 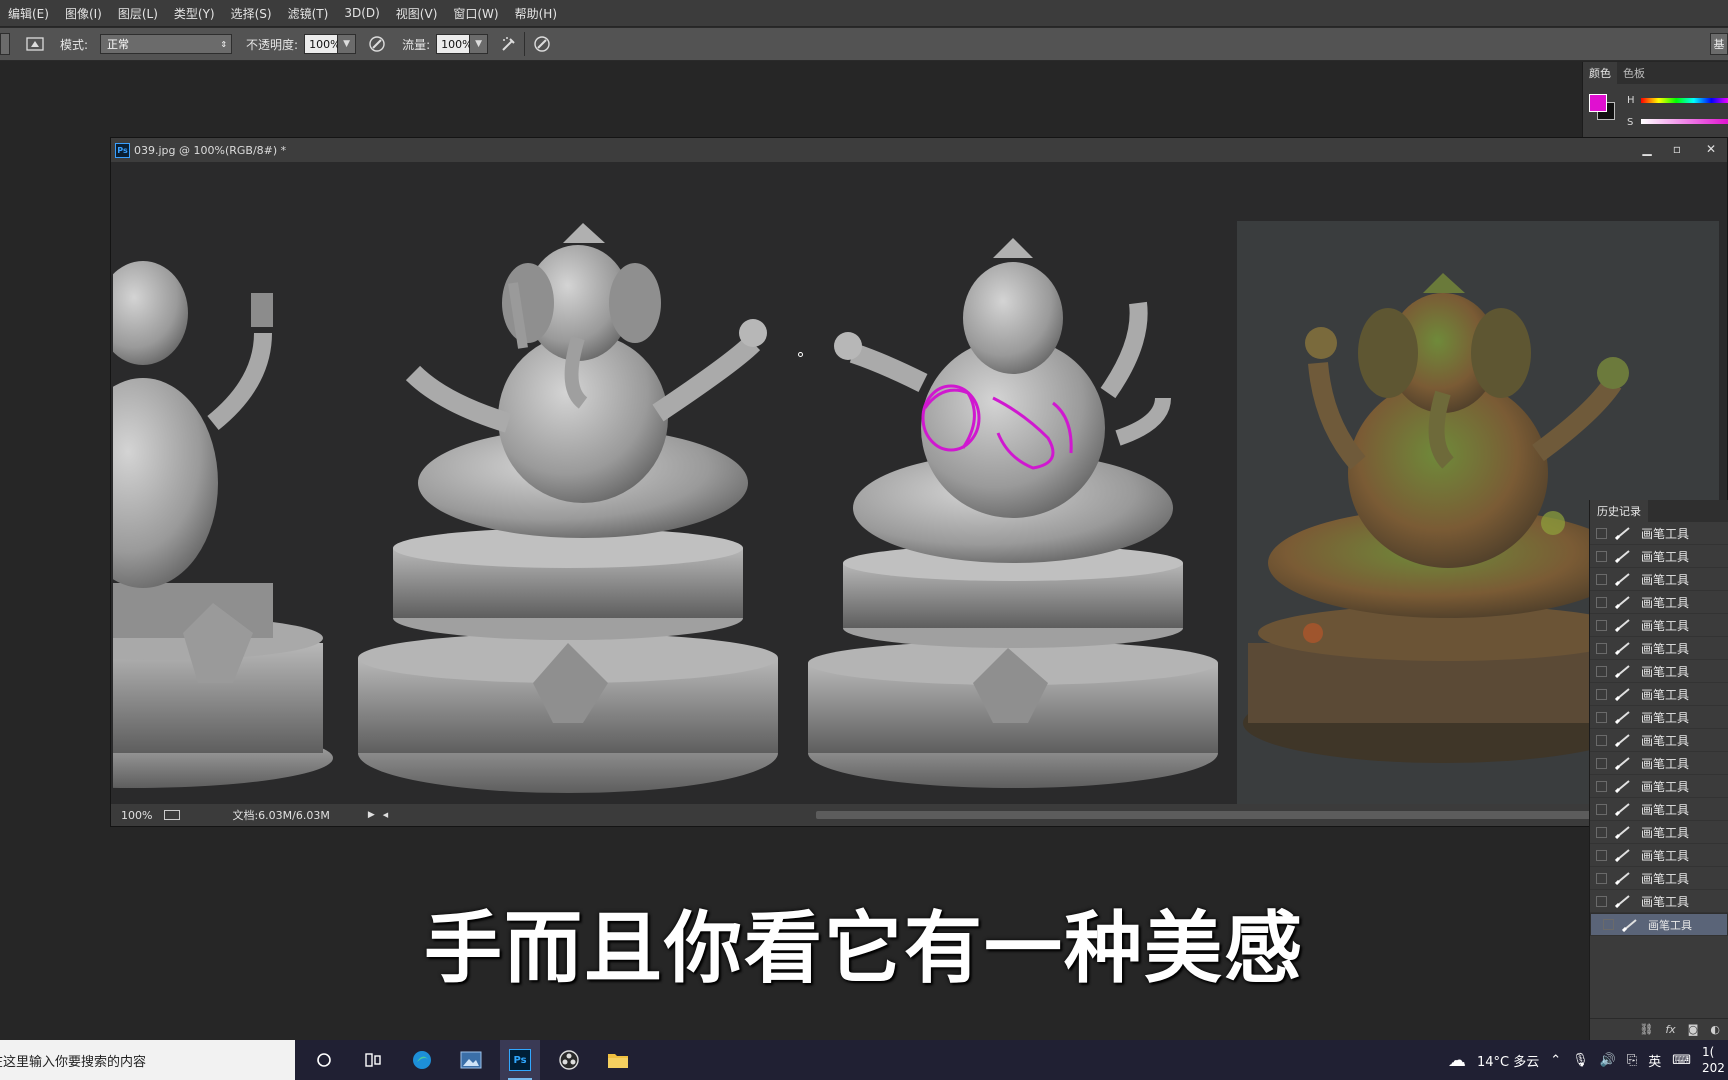 What do you see at coordinates (475, 13) in the screenshot?
I see `menu-window: 窗口(W)` at bounding box center [475, 13].